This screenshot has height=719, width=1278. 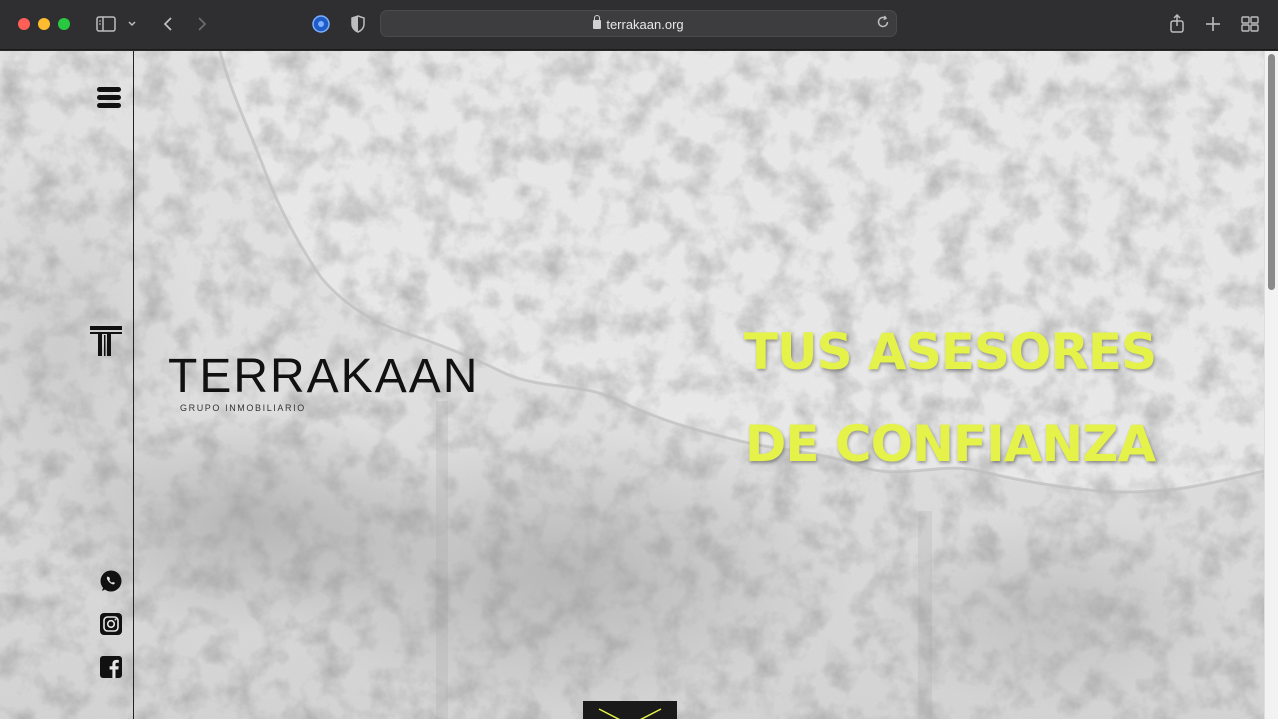 What do you see at coordinates (44, 24) in the screenshot?
I see `minimize-window-button` at bounding box center [44, 24].